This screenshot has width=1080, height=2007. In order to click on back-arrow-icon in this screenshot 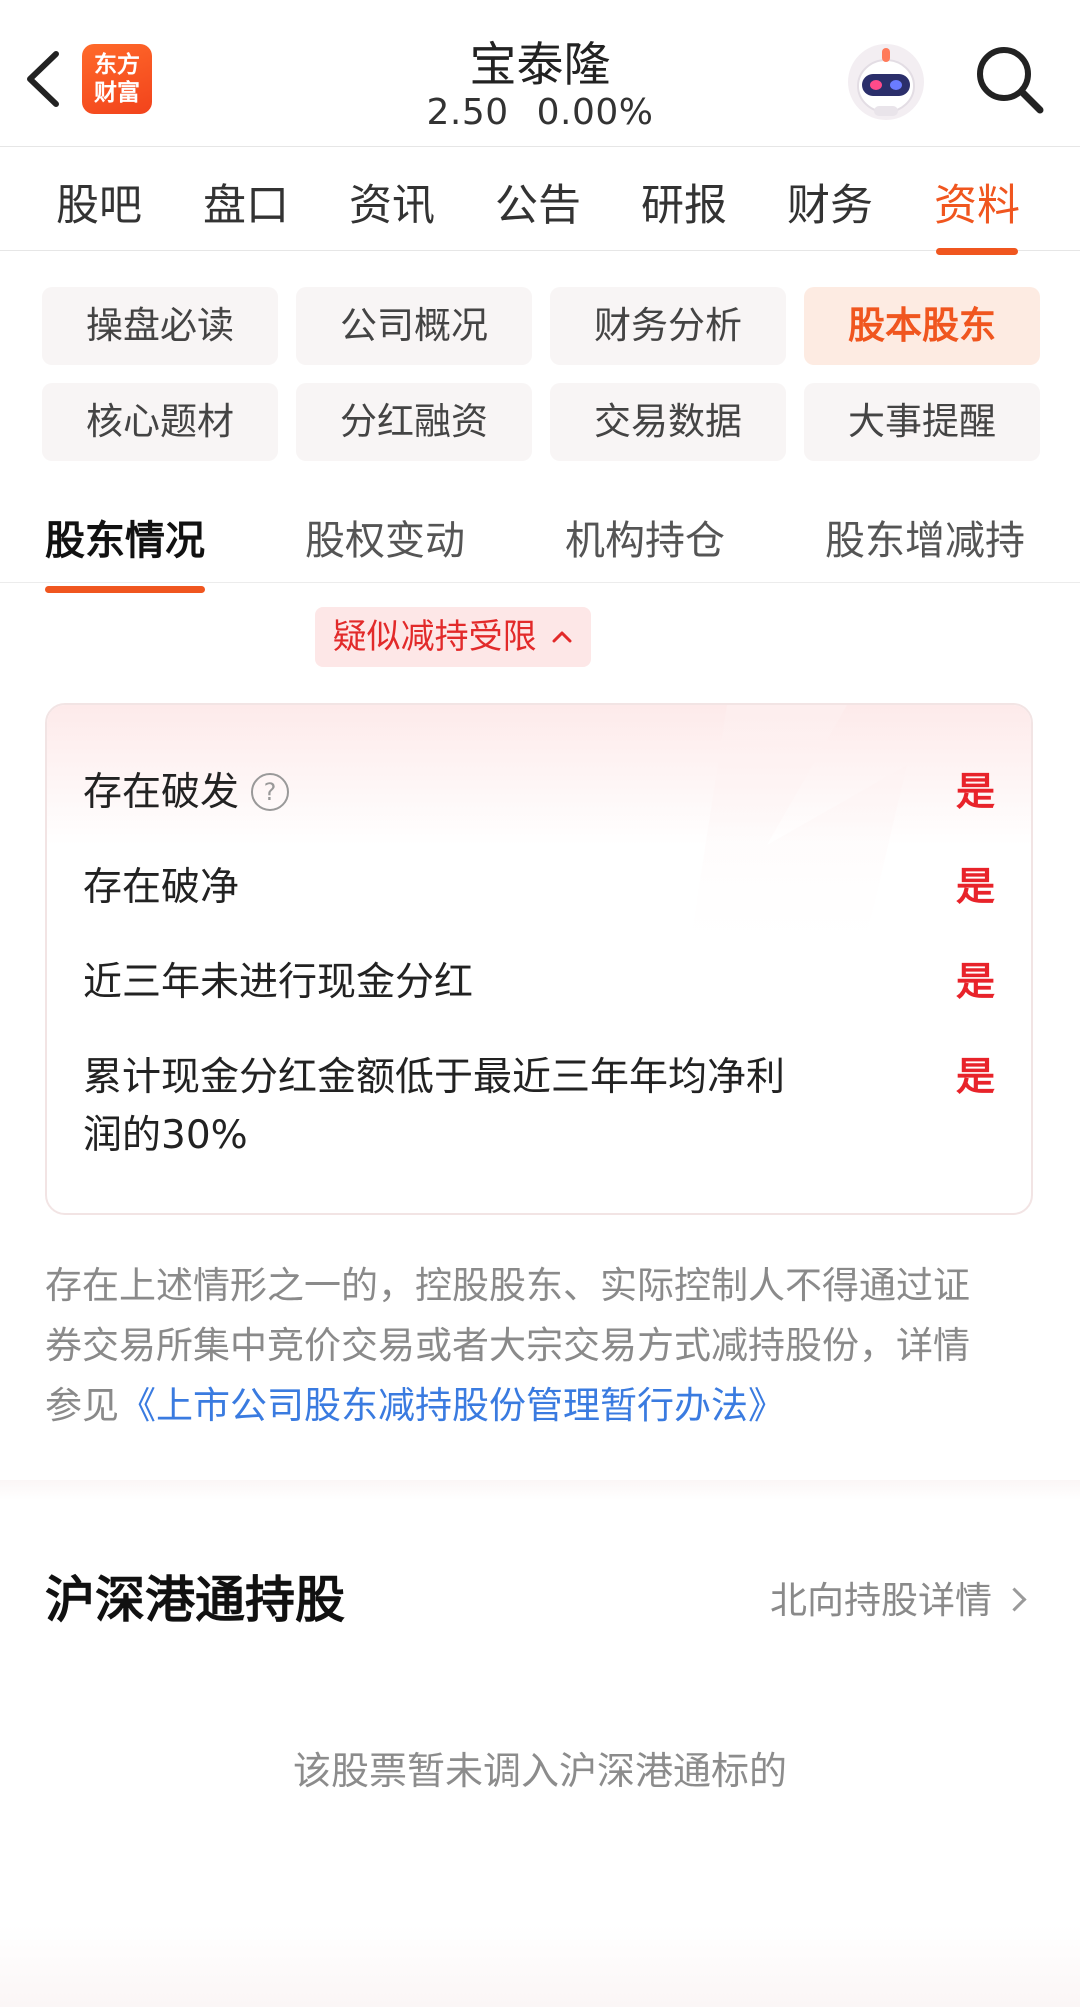, I will do `click(43, 79)`.